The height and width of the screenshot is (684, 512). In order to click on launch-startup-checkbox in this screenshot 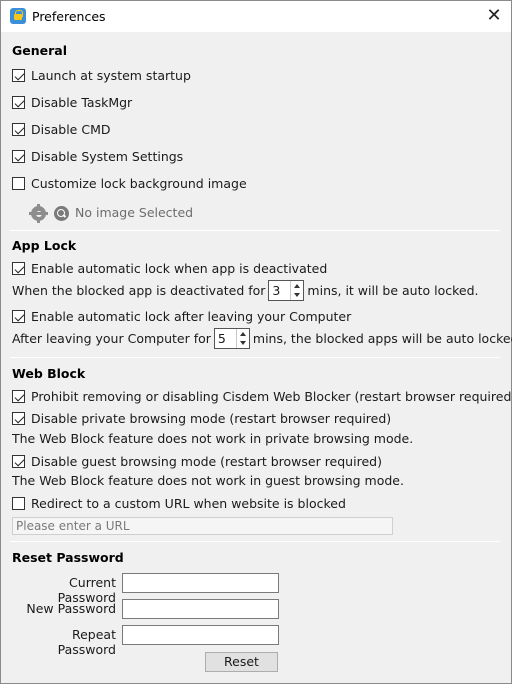, I will do `click(18, 75)`.